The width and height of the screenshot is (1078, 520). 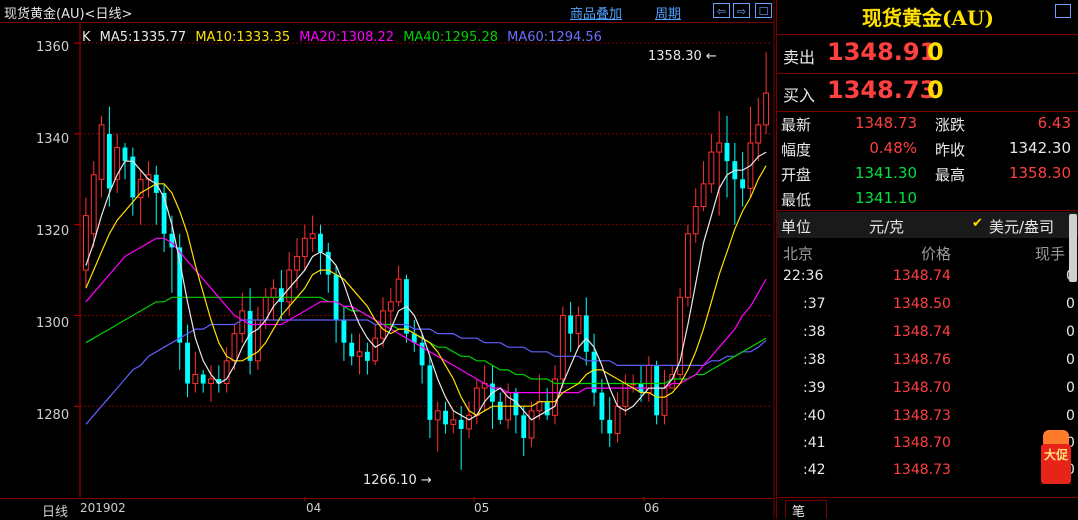 What do you see at coordinates (939, 388) in the screenshot?
I see `tick-row: :39 1348.70 0` at bounding box center [939, 388].